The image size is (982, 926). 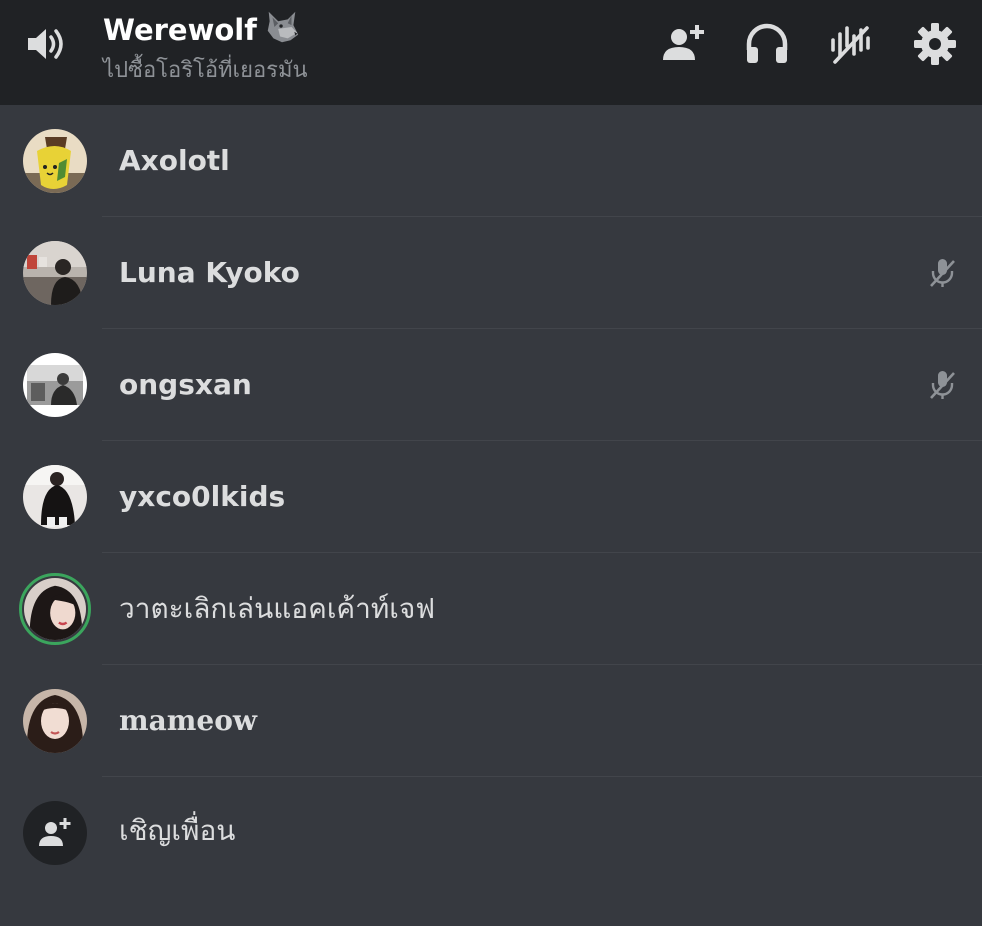 What do you see at coordinates (491, 273) in the screenshot?
I see `member-row: Luna Kyoko` at bounding box center [491, 273].